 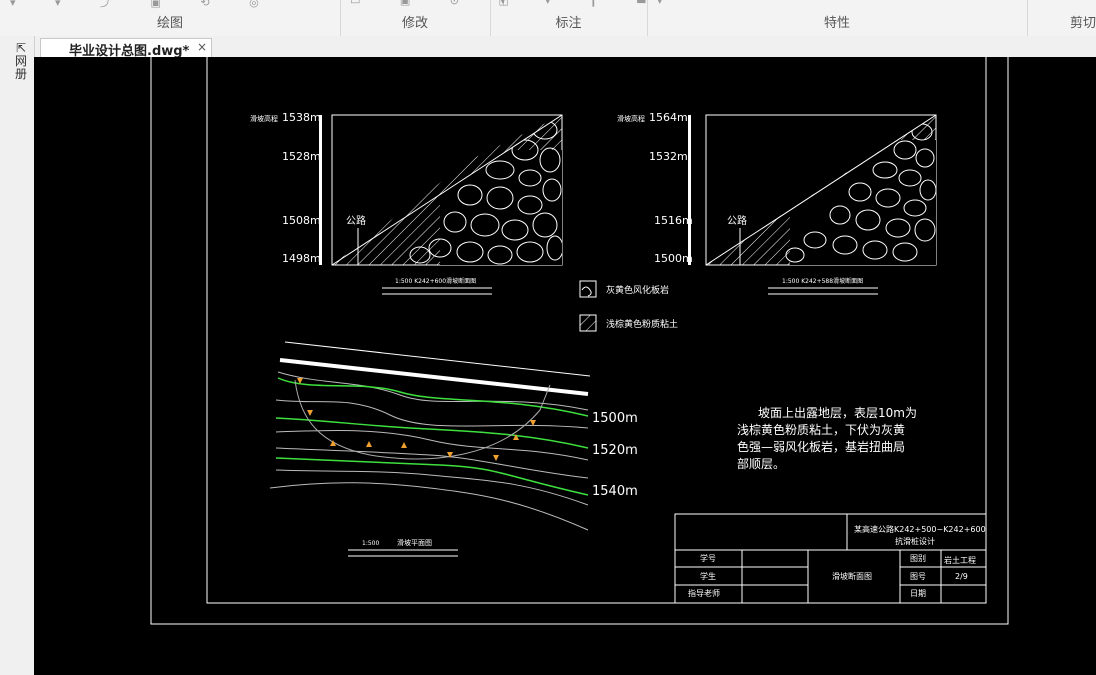 What do you see at coordinates (821, 446) in the screenshot?
I see `note-line: 色强—弱风化板岩，基岩扭曲局` at bounding box center [821, 446].